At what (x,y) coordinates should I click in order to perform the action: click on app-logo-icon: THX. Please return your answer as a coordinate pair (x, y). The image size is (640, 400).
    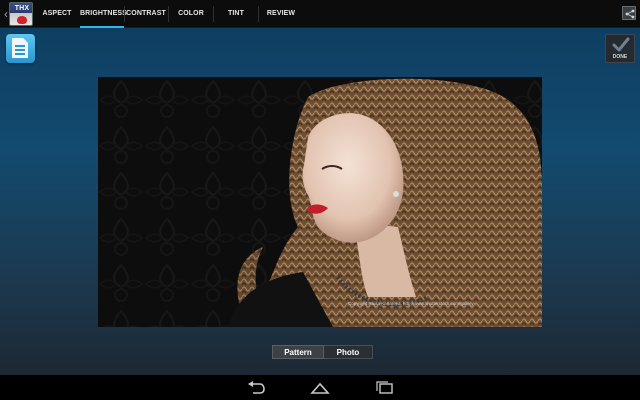
    Looking at the image, I should click on (21, 14).